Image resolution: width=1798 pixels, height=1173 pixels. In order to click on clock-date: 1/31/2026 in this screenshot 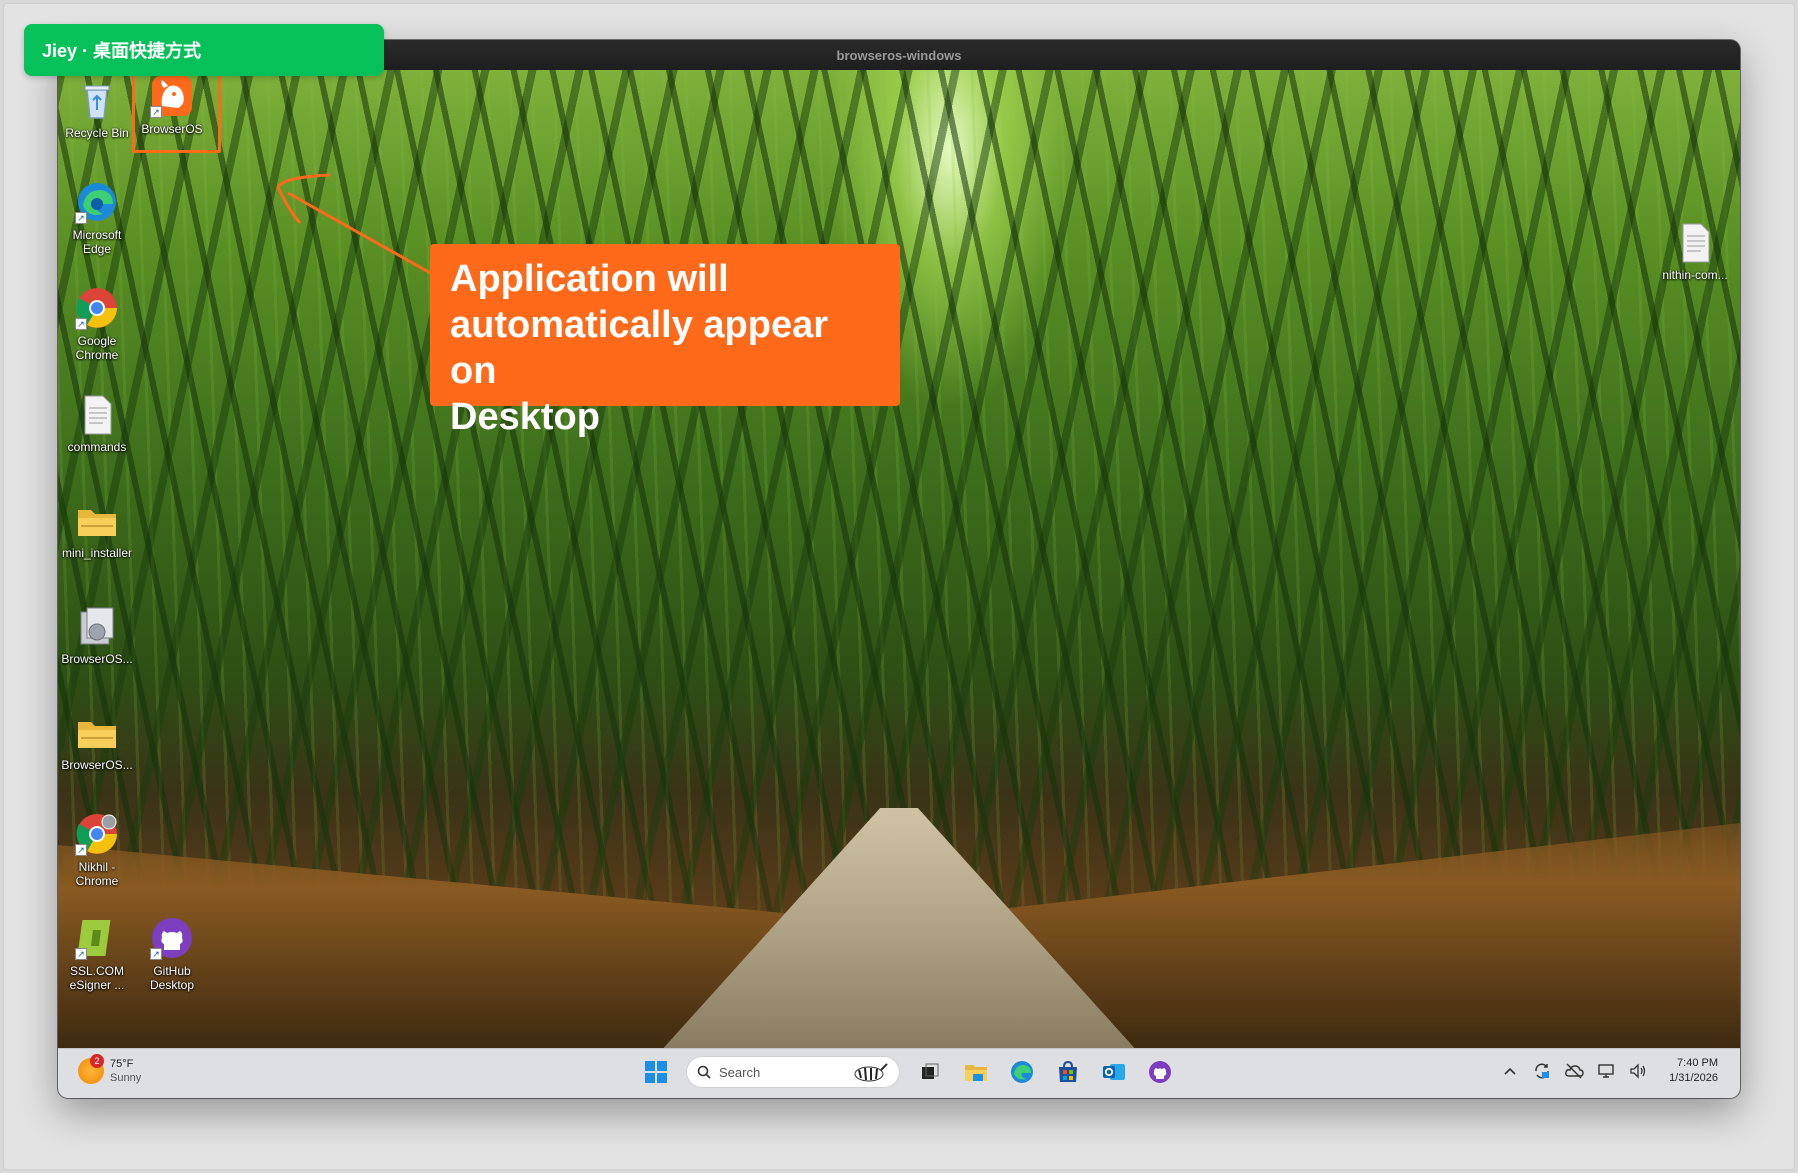, I will do `click(1693, 1078)`.